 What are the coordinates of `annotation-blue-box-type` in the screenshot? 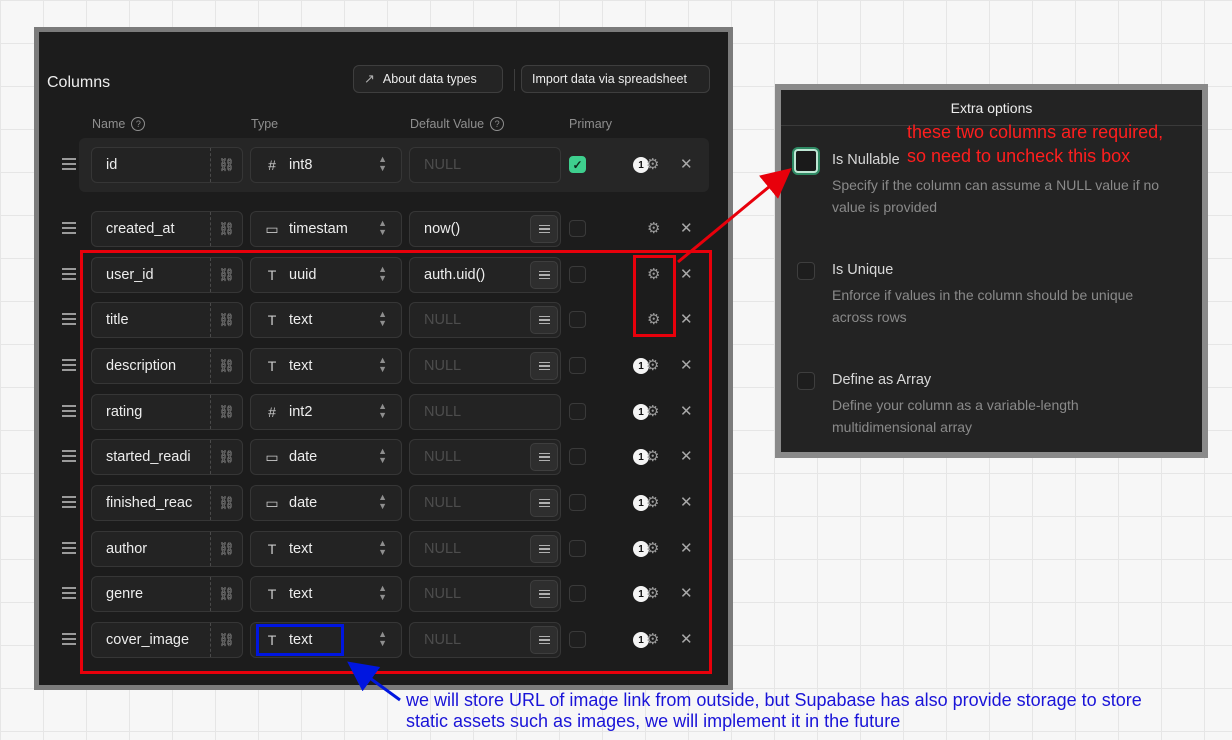 It's located at (300, 640).